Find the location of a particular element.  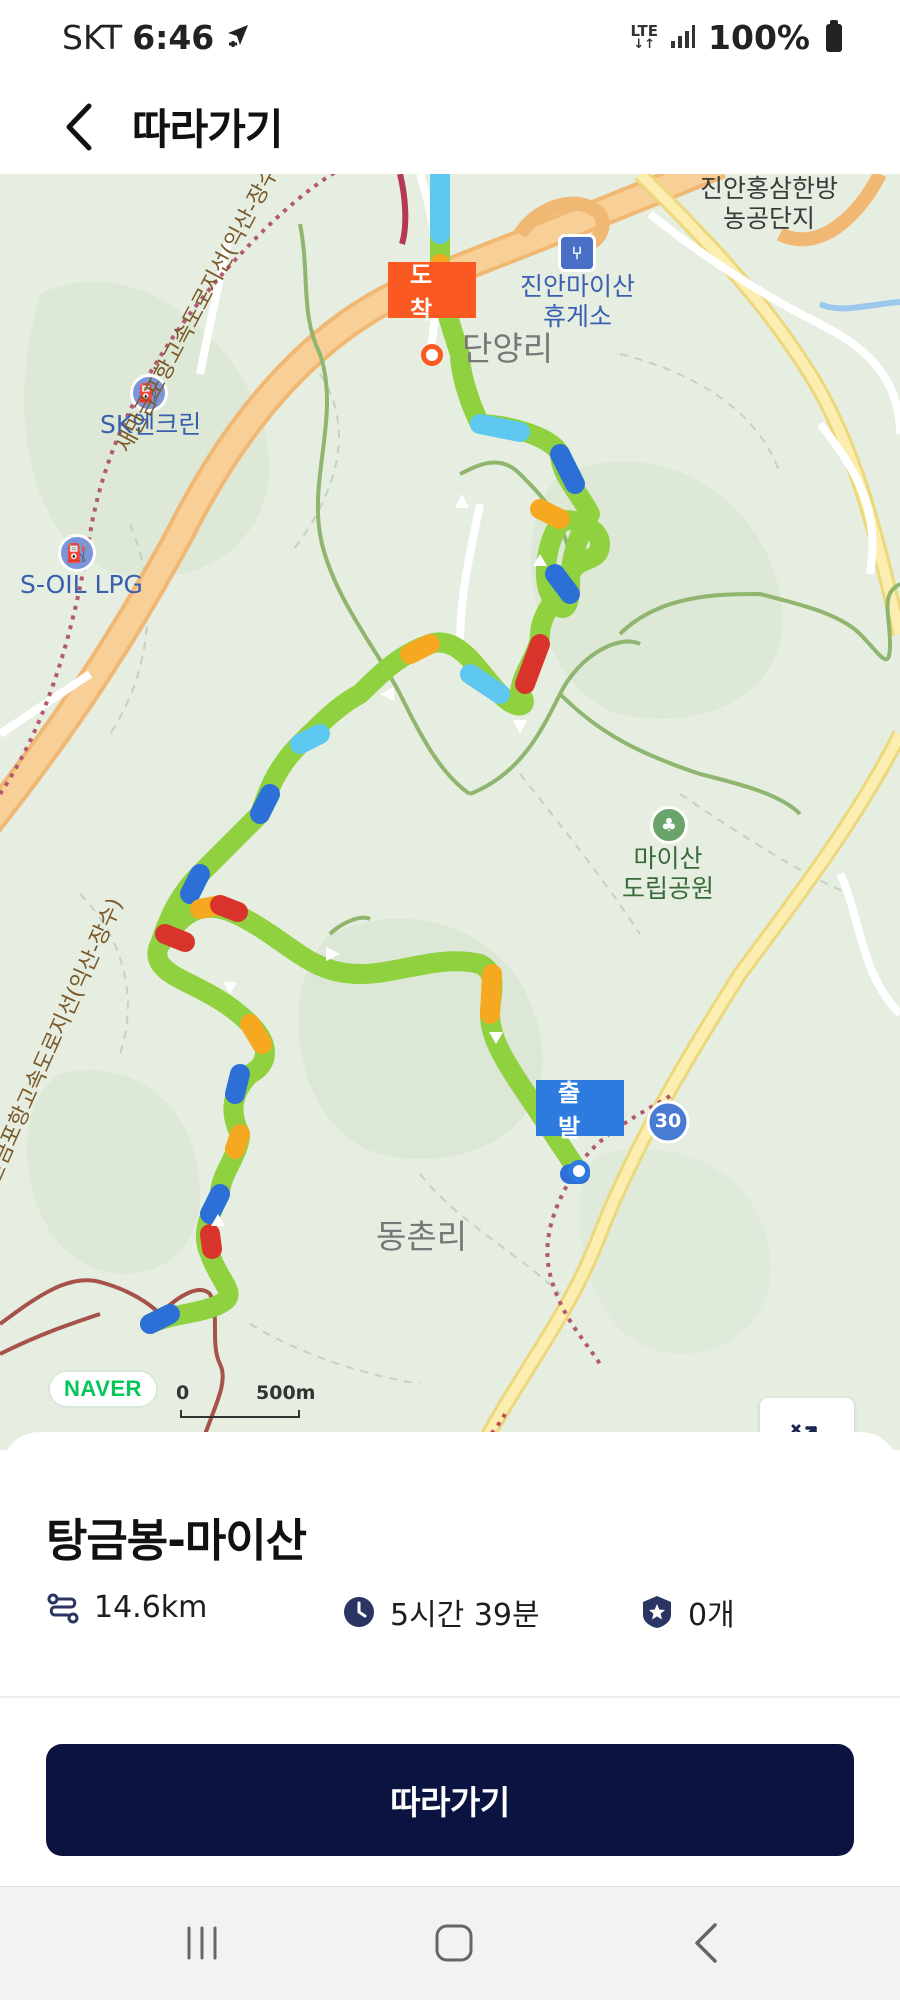

recents-icon is located at coordinates (202, 1943).